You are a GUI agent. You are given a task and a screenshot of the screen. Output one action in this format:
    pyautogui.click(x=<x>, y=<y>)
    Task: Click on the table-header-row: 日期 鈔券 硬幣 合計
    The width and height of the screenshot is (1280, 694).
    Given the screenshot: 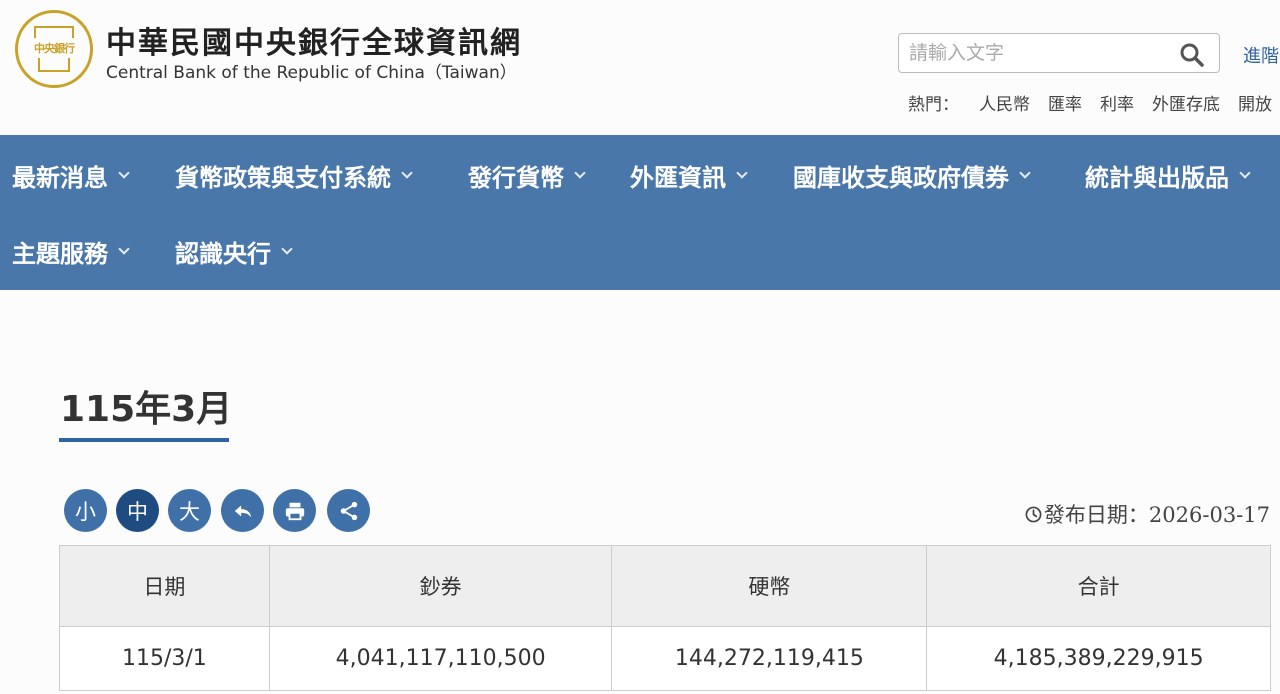 What is the action you would take?
    pyautogui.click(x=665, y=586)
    